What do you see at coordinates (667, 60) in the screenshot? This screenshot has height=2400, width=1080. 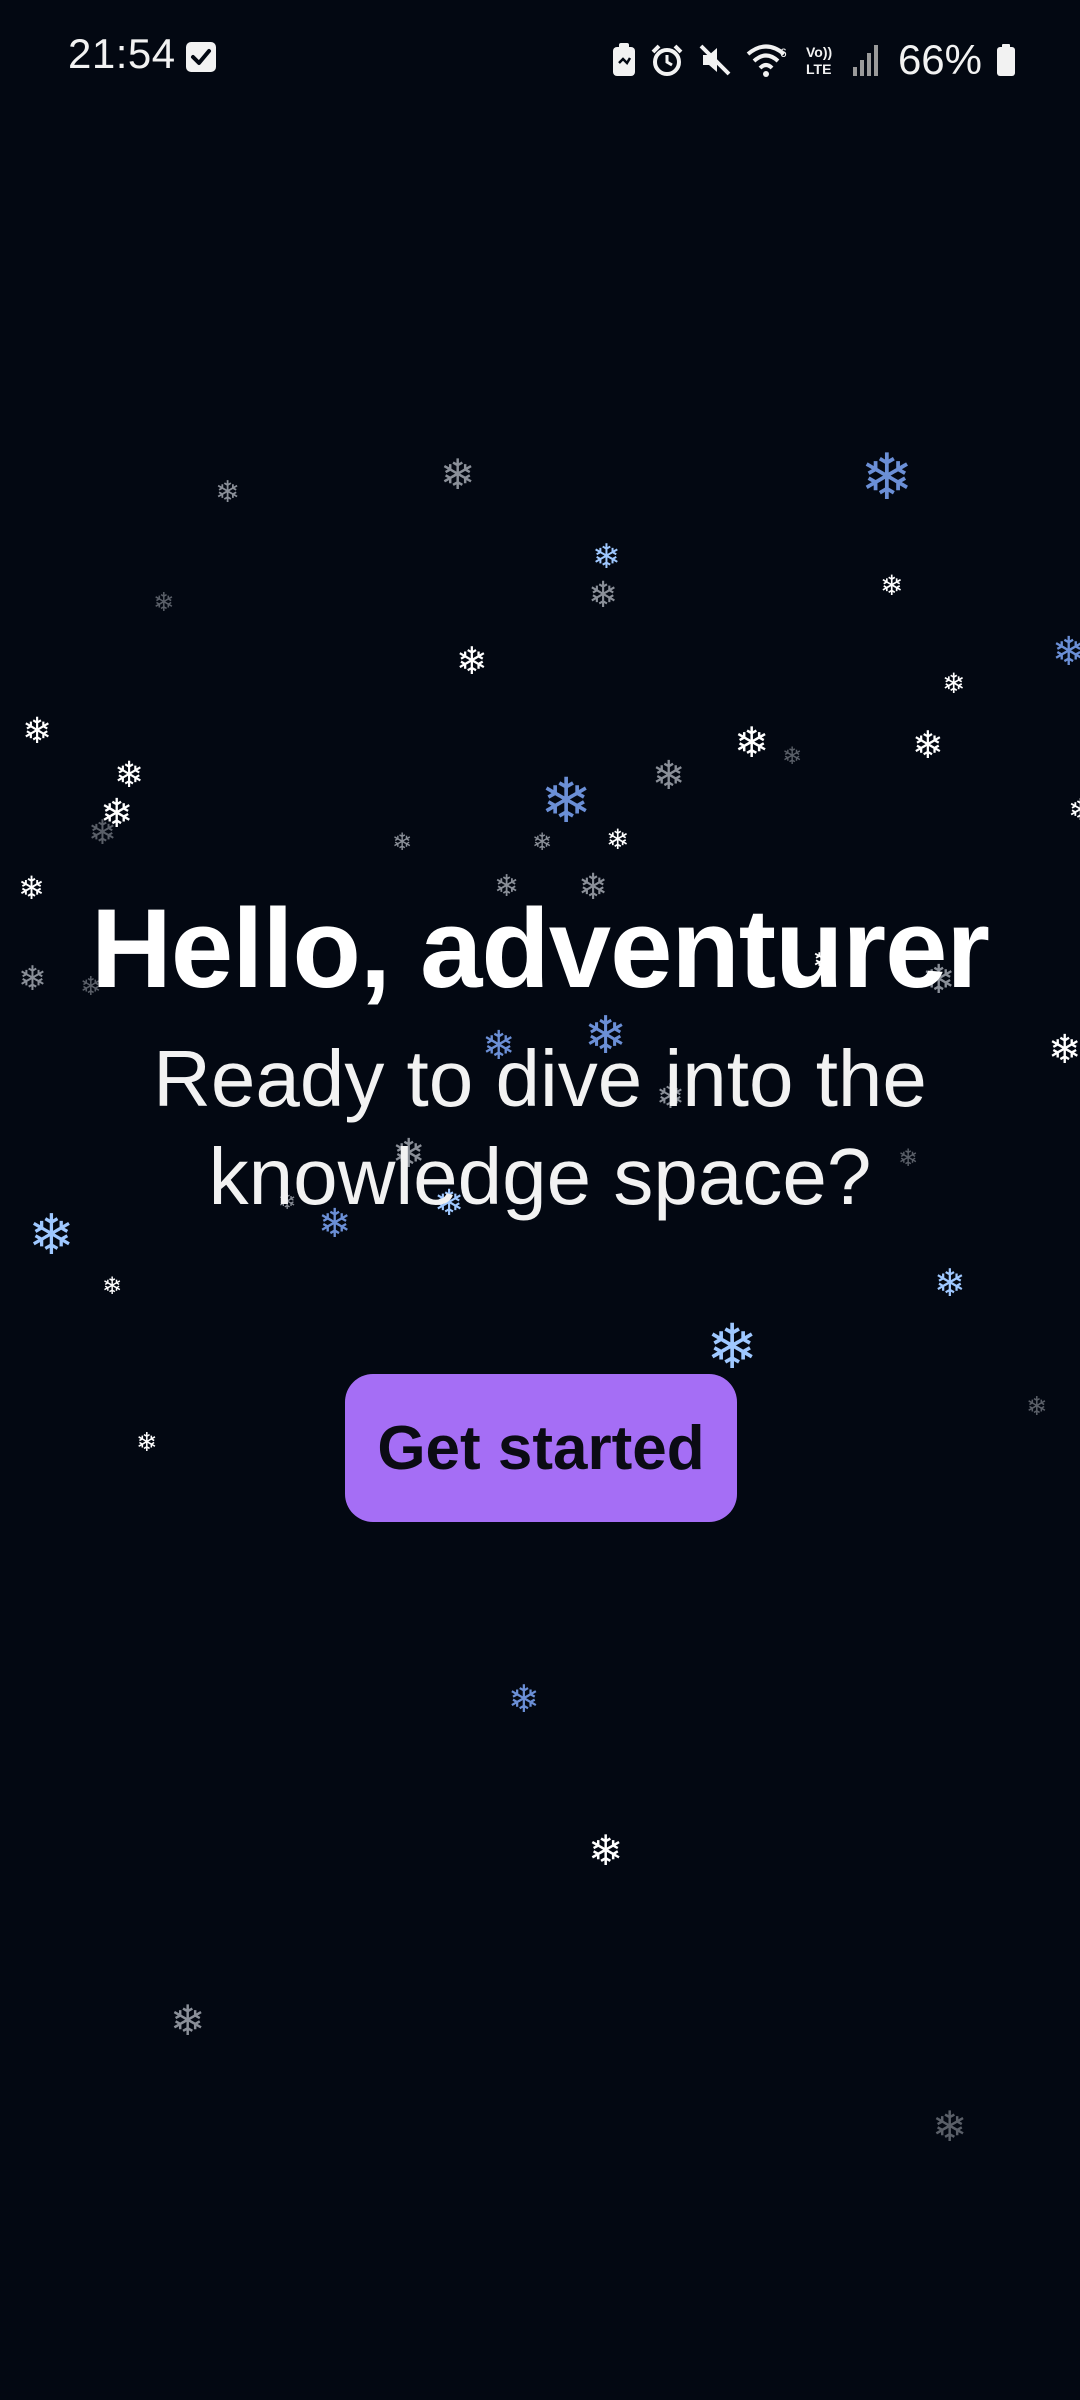 I see `alarm-icon` at bounding box center [667, 60].